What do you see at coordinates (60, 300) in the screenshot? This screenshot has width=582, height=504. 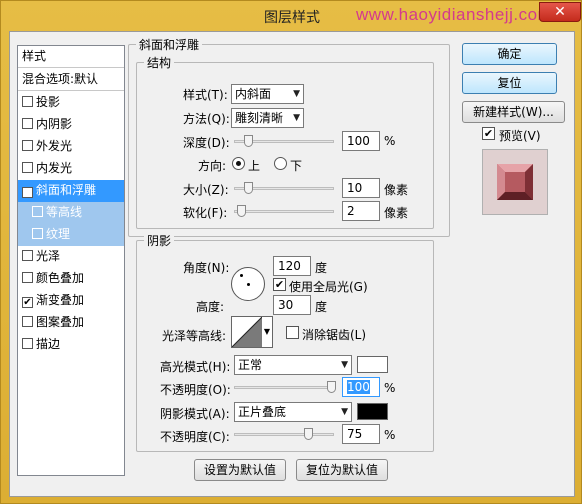 I see `list-item-label: 渐变叠加` at bounding box center [60, 300].